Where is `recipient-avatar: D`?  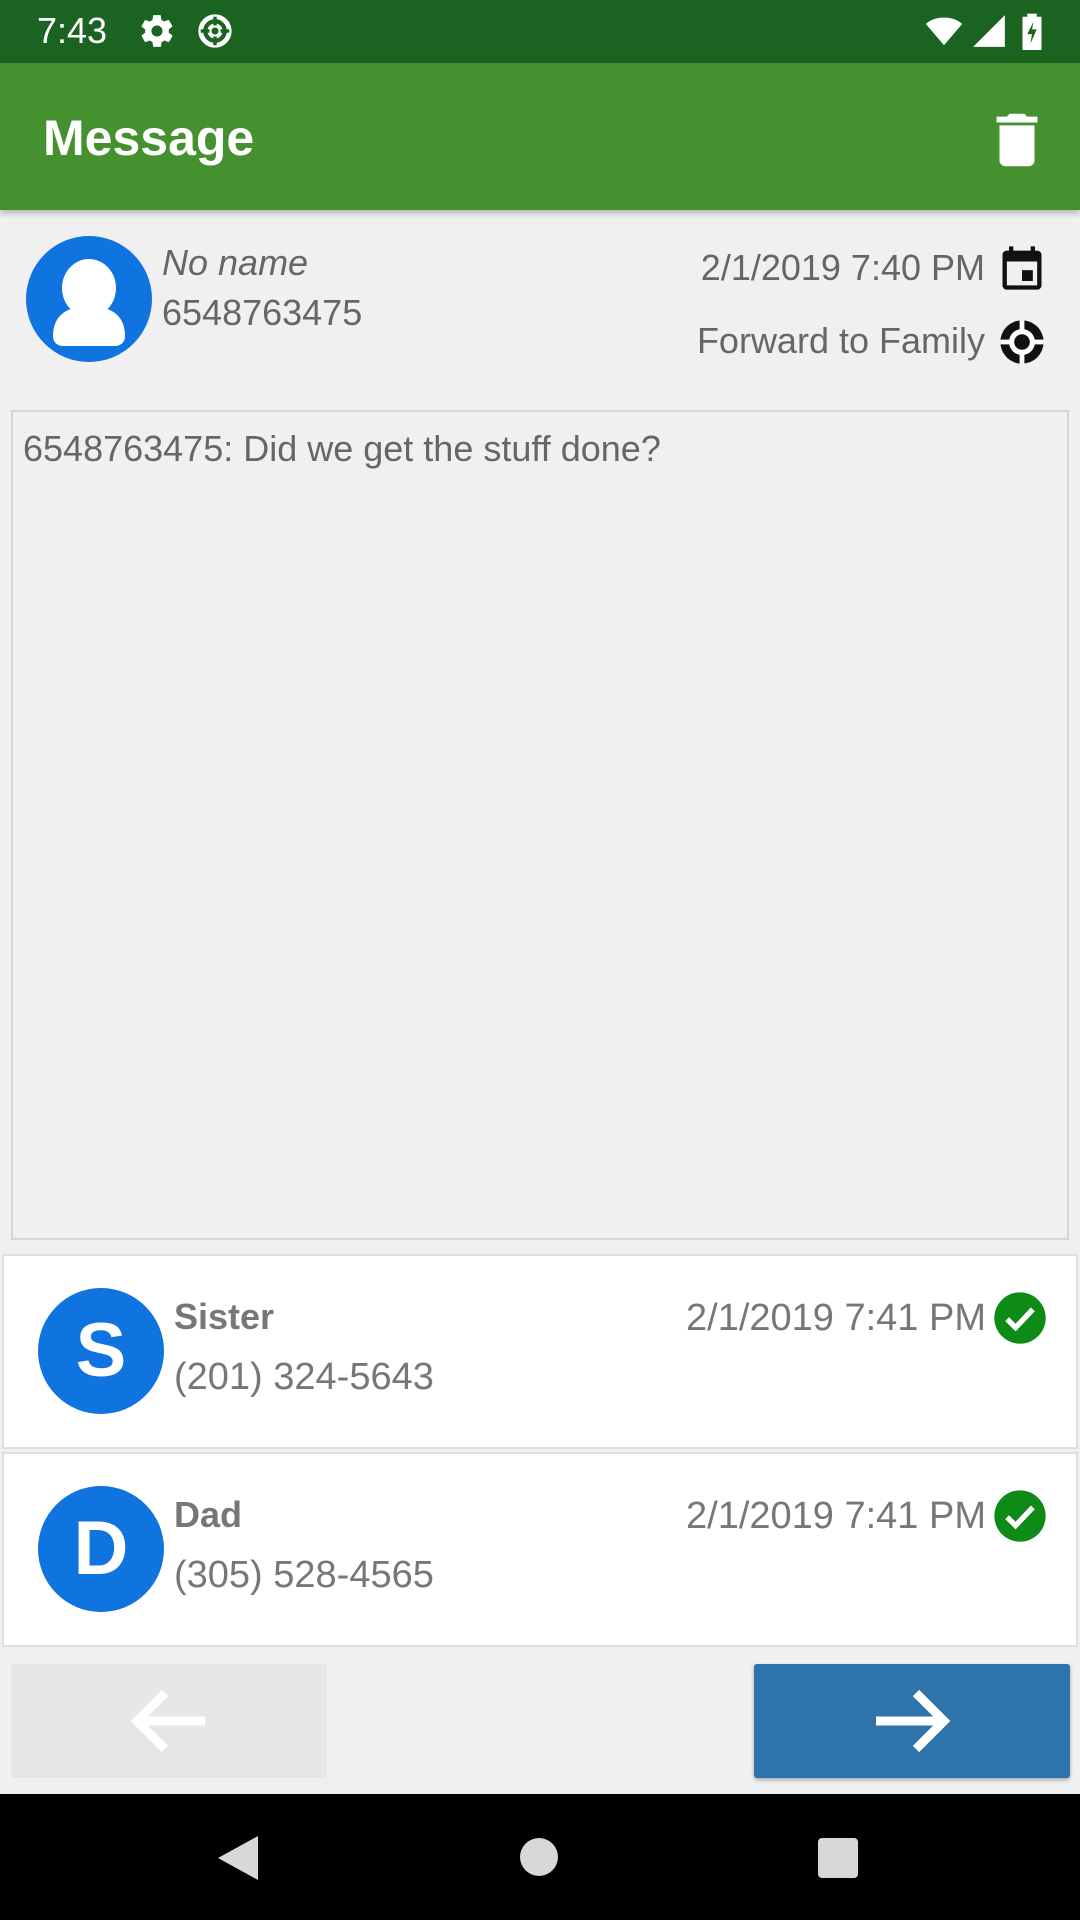 recipient-avatar: D is located at coordinates (101, 1549).